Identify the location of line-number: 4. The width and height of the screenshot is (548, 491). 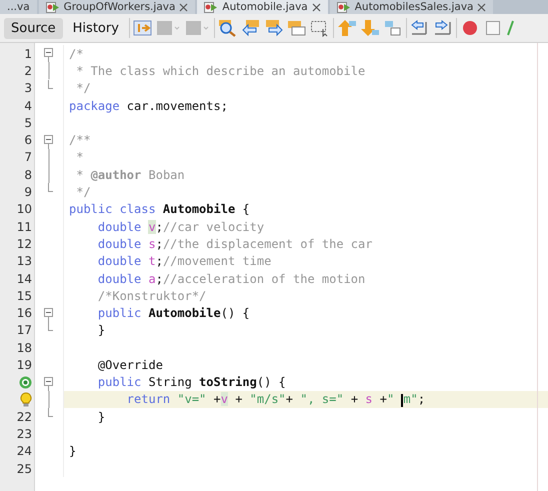
(28, 105).